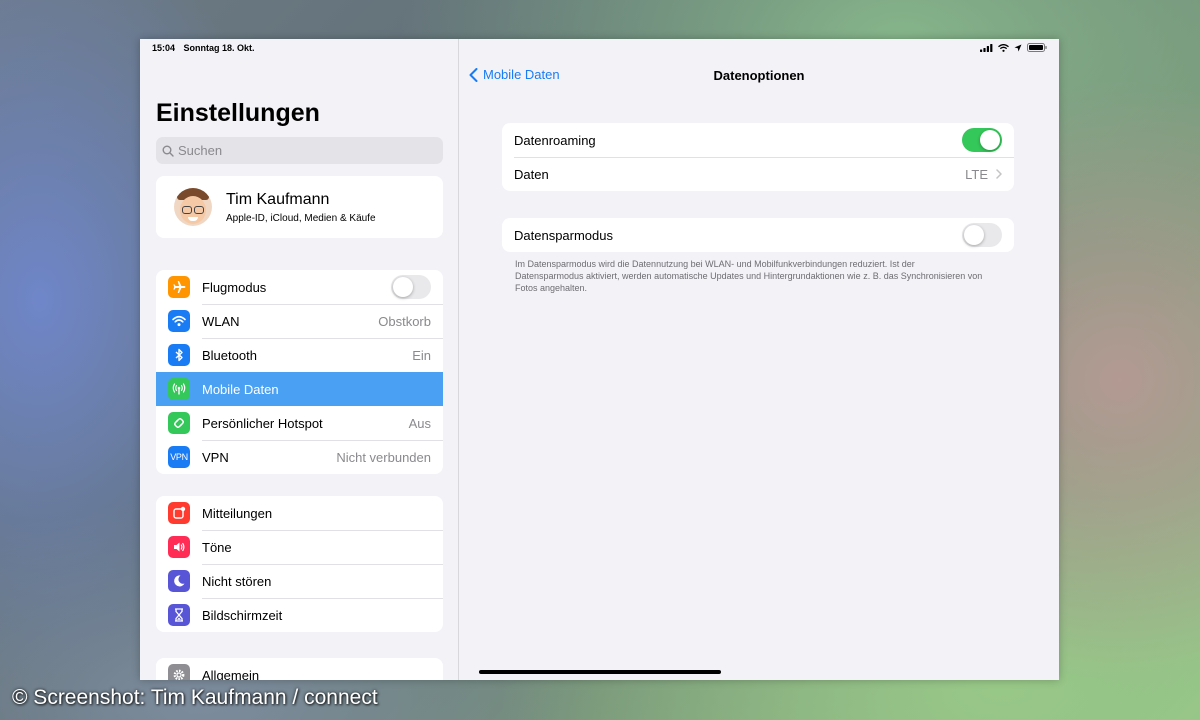 This screenshot has height=720, width=1200. Describe the element at coordinates (986, 47) in the screenshot. I see `cellular-signal-icon` at that location.